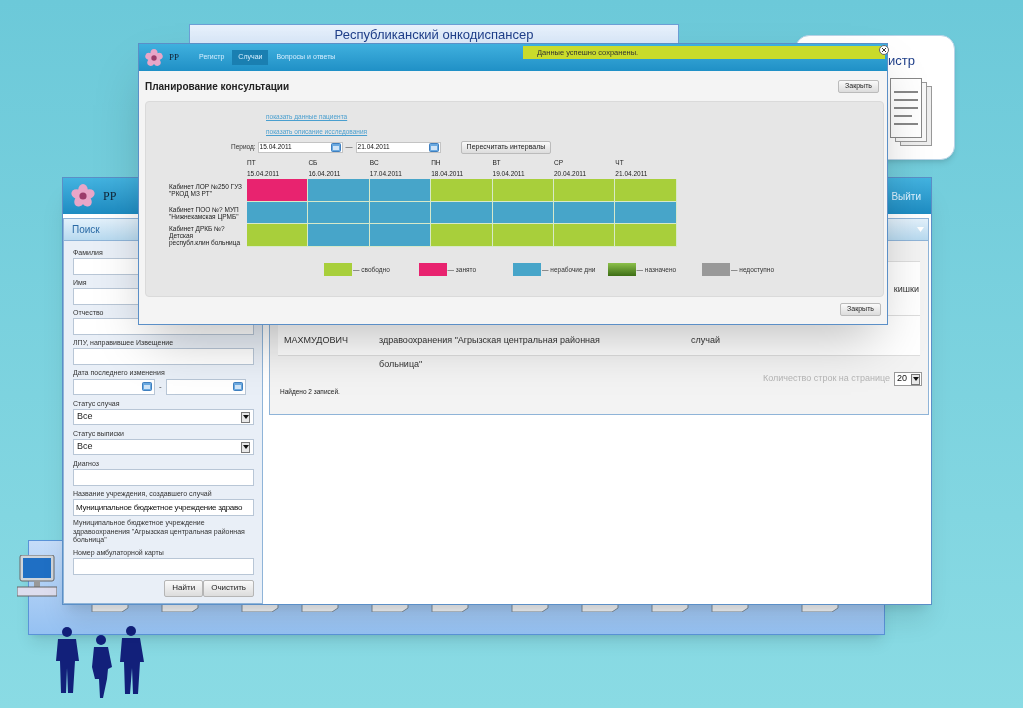 The image size is (1023, 708). Describe the element at coordinates (489, 352) in the screenshot. I see `table-cell: здравоохранения "Агрызская центральная районная больница"` at that location.